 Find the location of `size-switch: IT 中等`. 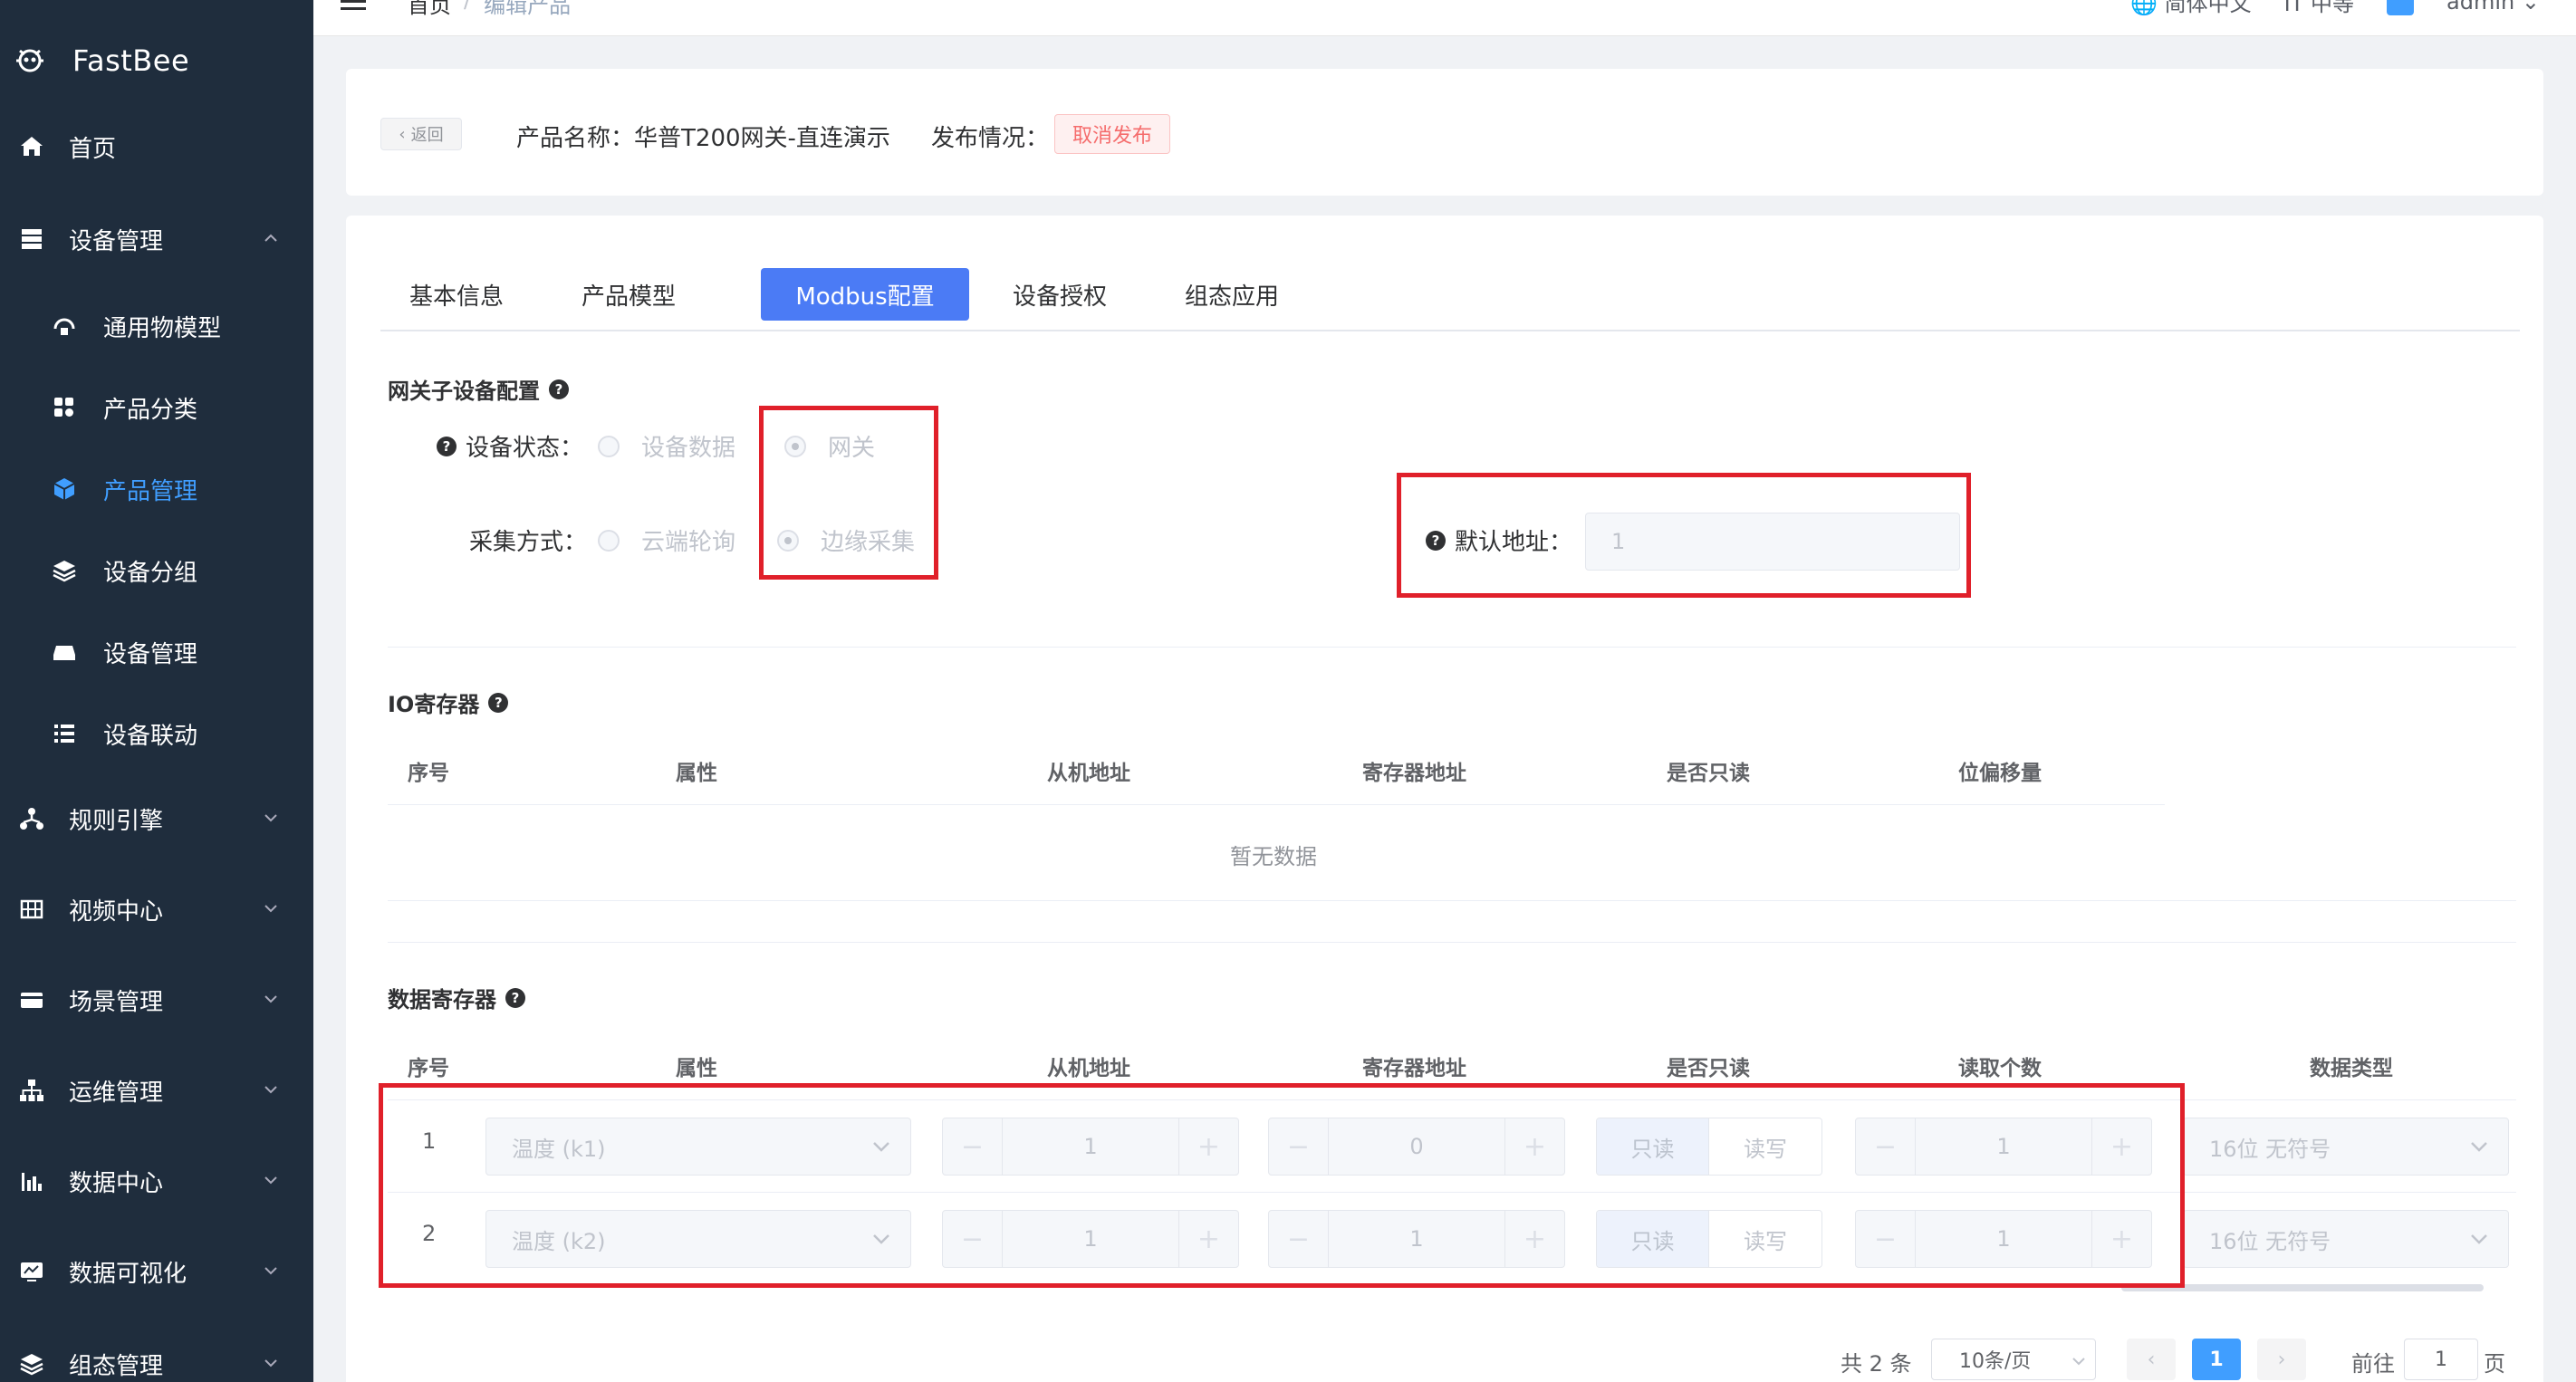

size-switch: IT 中等 is located at coordinates (2319, 8).